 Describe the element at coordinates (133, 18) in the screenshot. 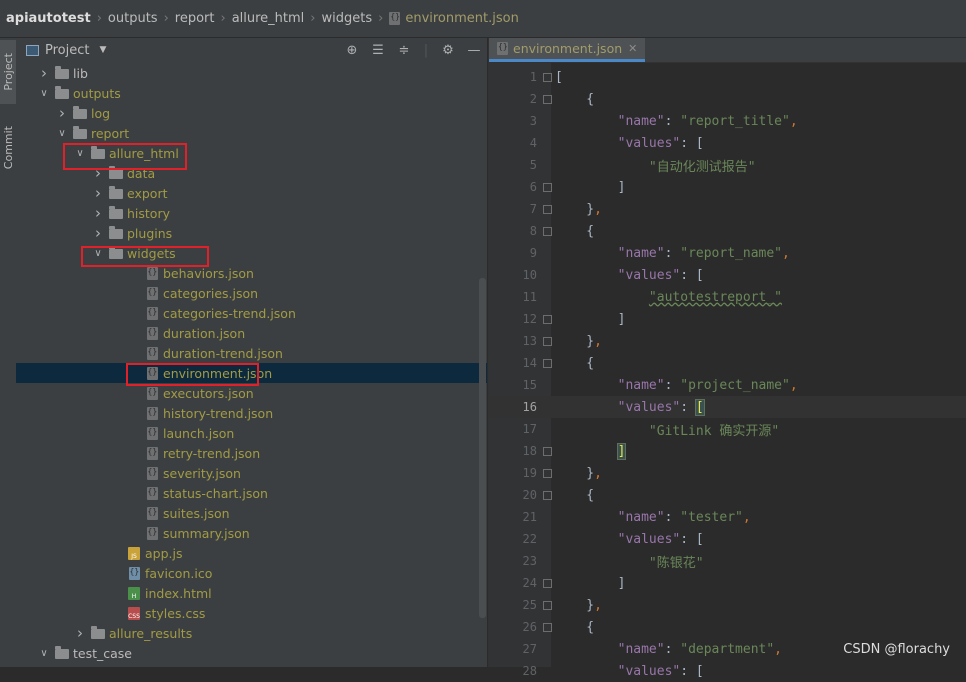

I see `breadcrumb-item: outputs` at that location.